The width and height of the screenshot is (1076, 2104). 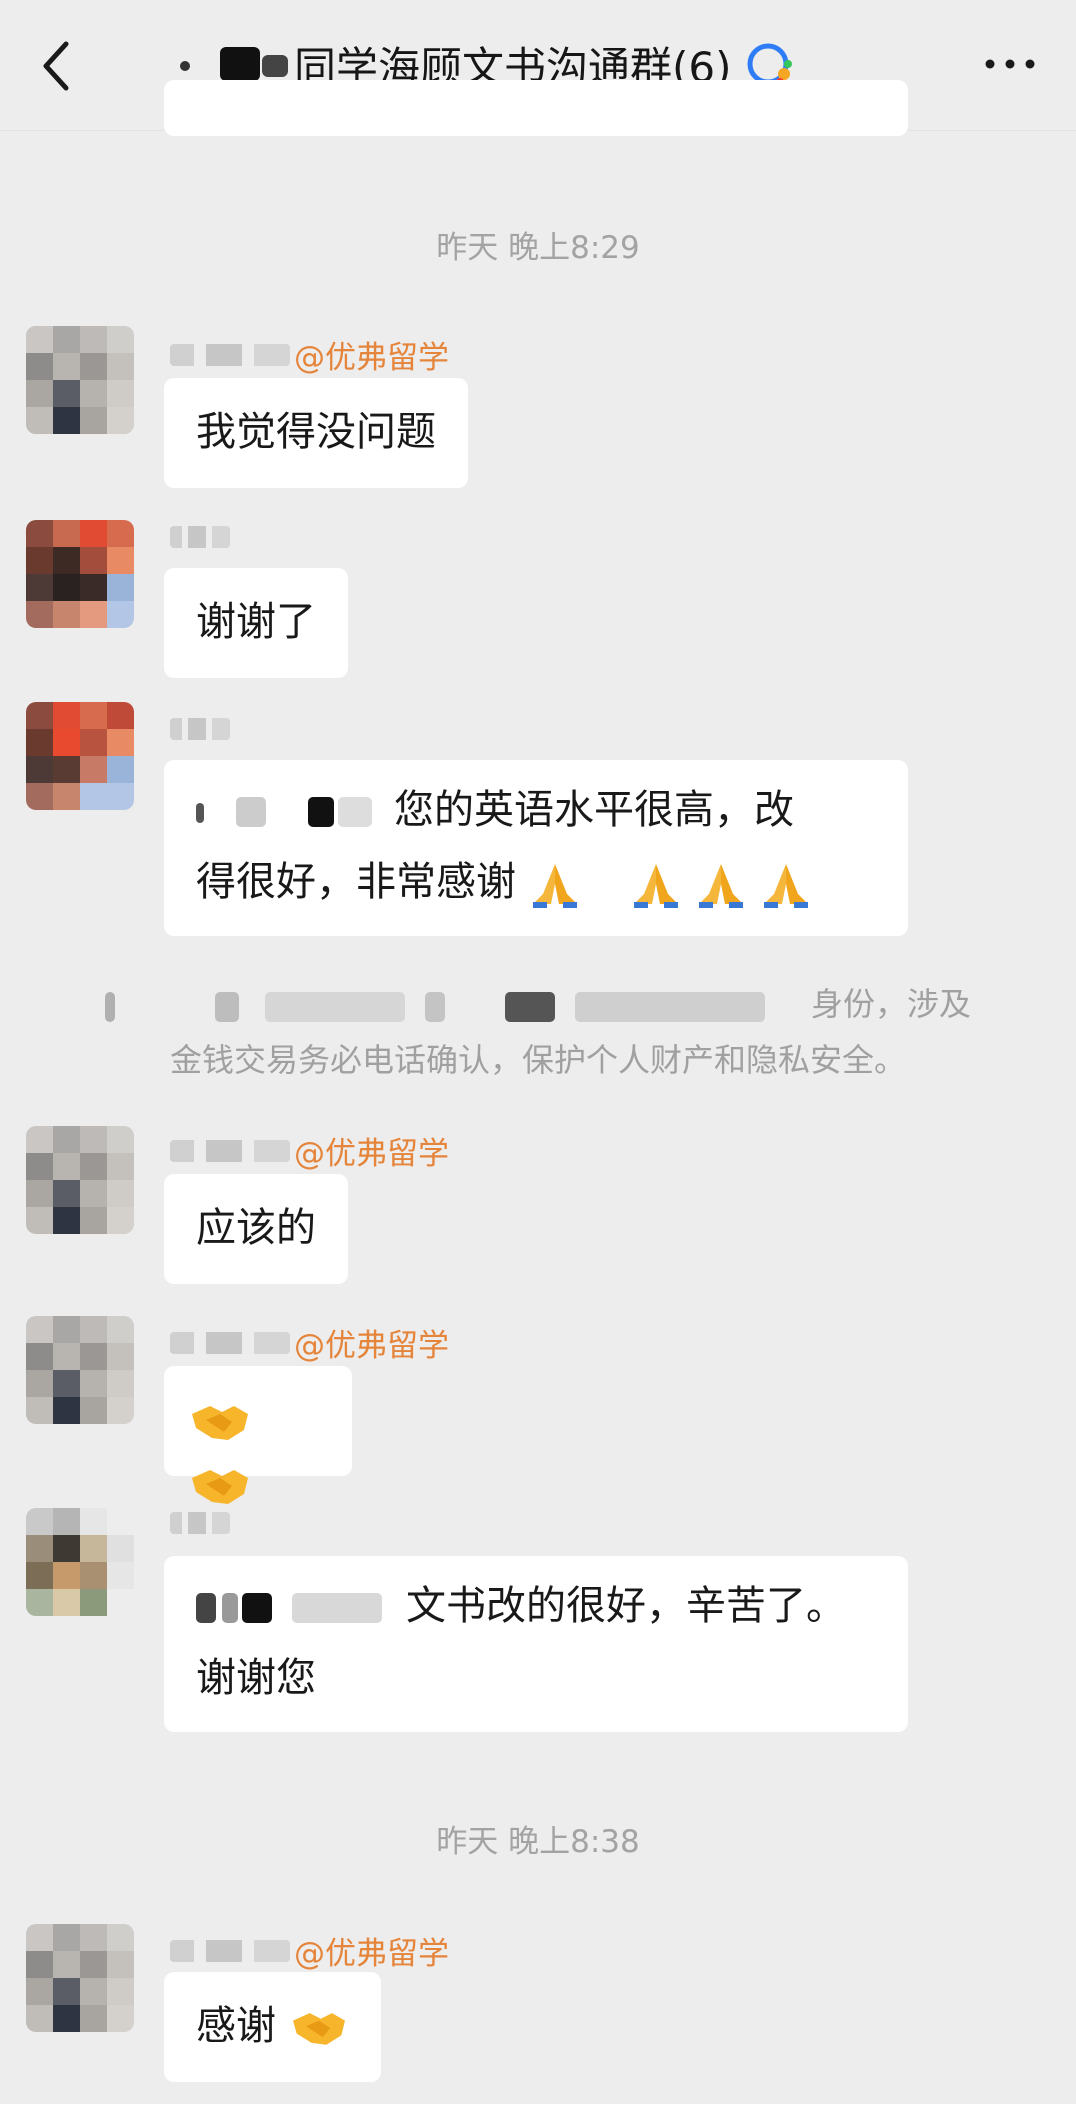 I want to click on notice-line-2: 金钱交易务必电话确认，保护个人财产和隐私安全。, so click(x=537, y=1060).